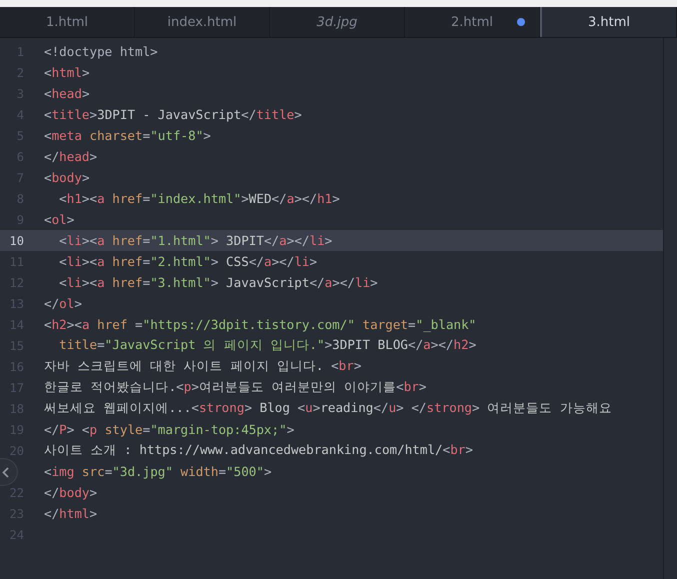  I want to click on editor-tab: 3.html, so click(608, 22).